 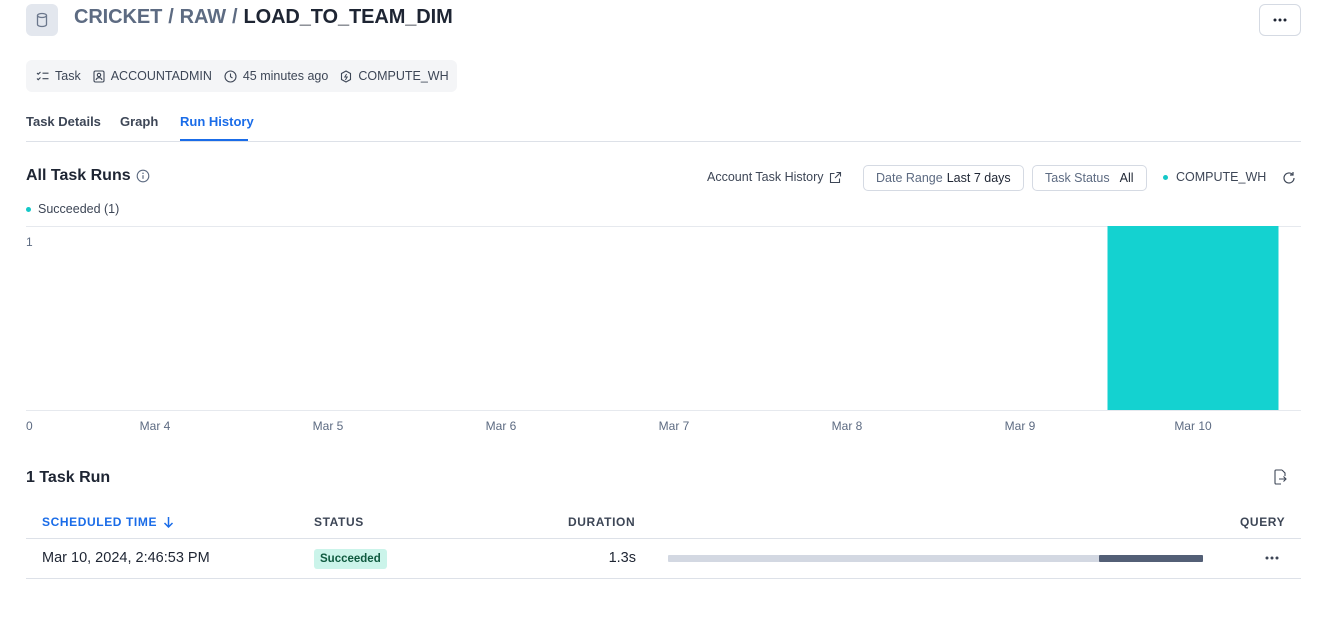 I want to click on account-task-history-link: Account Task History, so click(x=774, y=177).